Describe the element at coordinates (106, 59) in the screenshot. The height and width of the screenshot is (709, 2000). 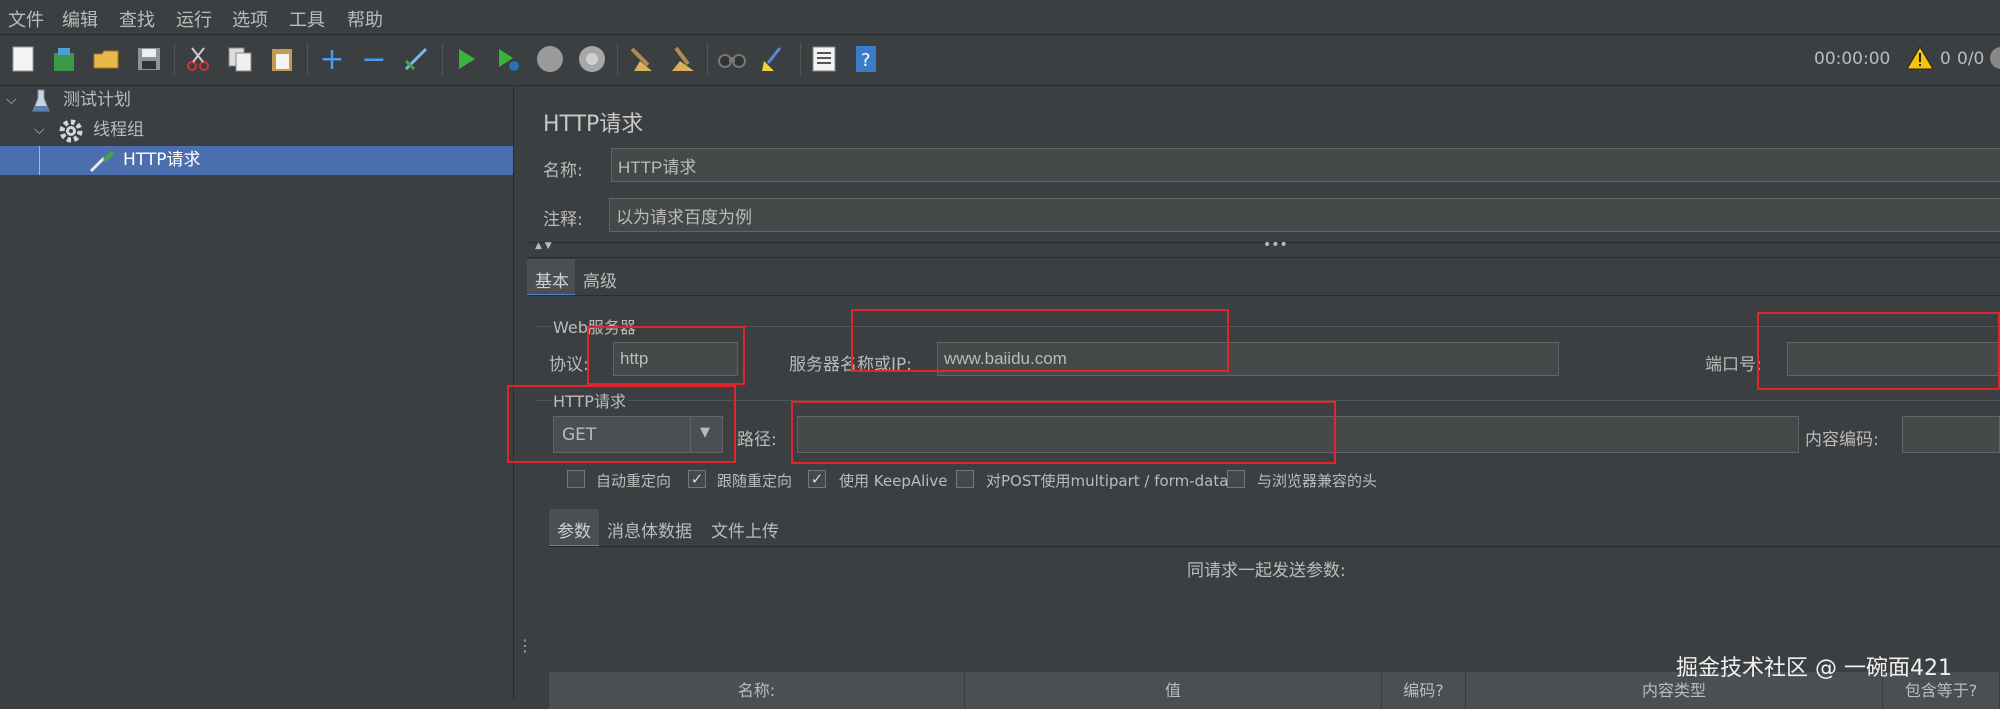
I see `open-folder-icon` at that location.